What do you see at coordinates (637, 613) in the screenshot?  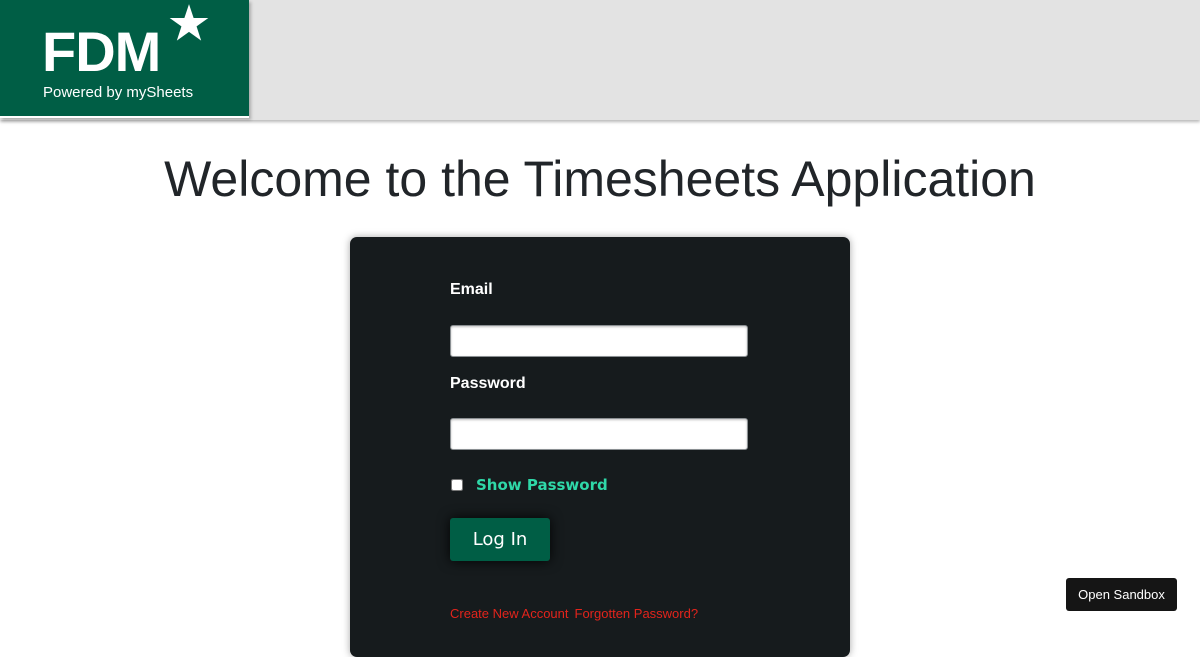 I see `forgot-password-link: Forgotten Password?` at bounding box center [637, 613].